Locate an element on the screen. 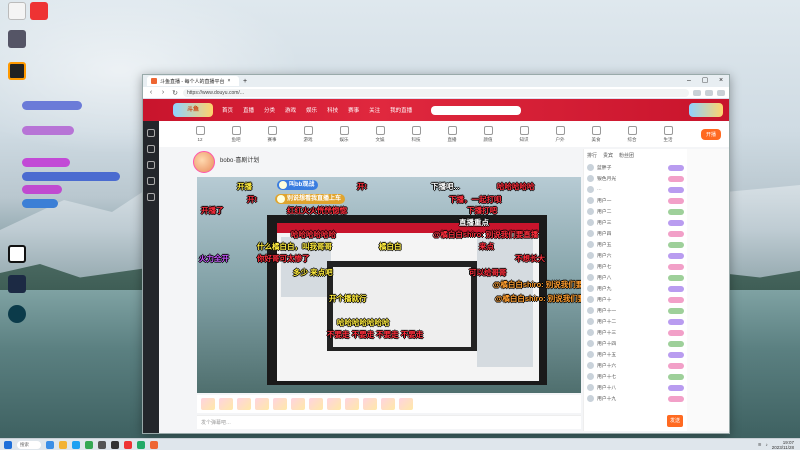 The height and width of the screenshot is (450, 800). category-item: 颜值 is located at coordinates (488, 134).